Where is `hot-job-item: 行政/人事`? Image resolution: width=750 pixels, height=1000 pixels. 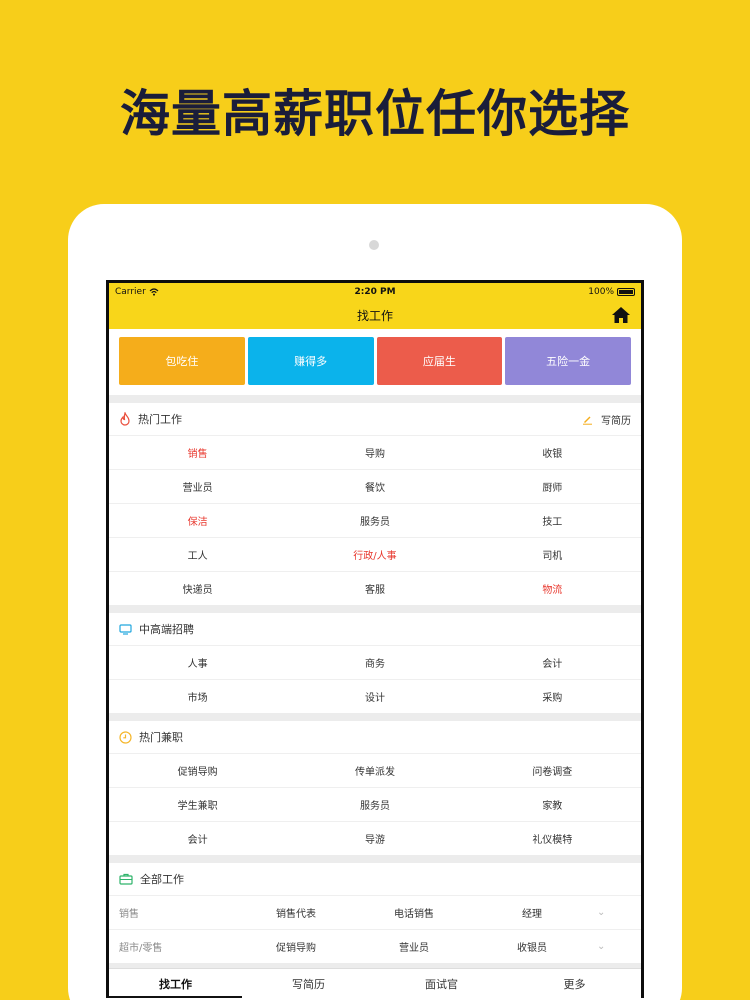 hot-job-item: 行政/人事 is located at coordinates (375, 554).